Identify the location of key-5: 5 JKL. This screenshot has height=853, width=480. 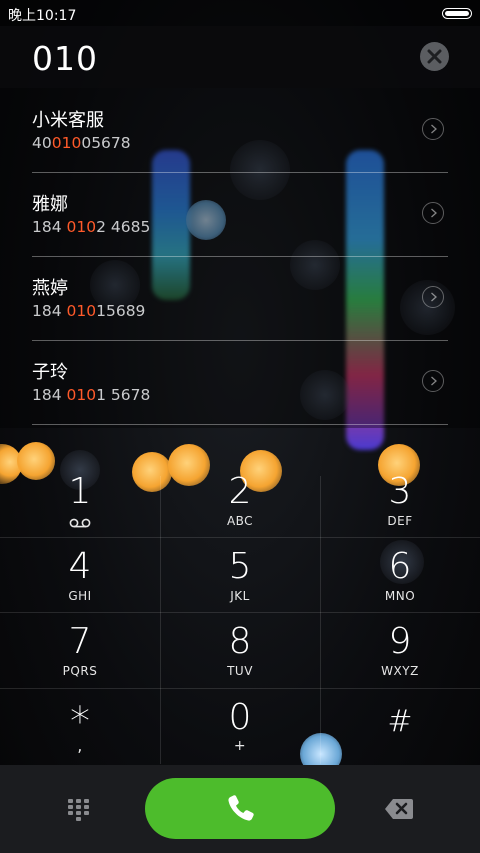
(240, 574).